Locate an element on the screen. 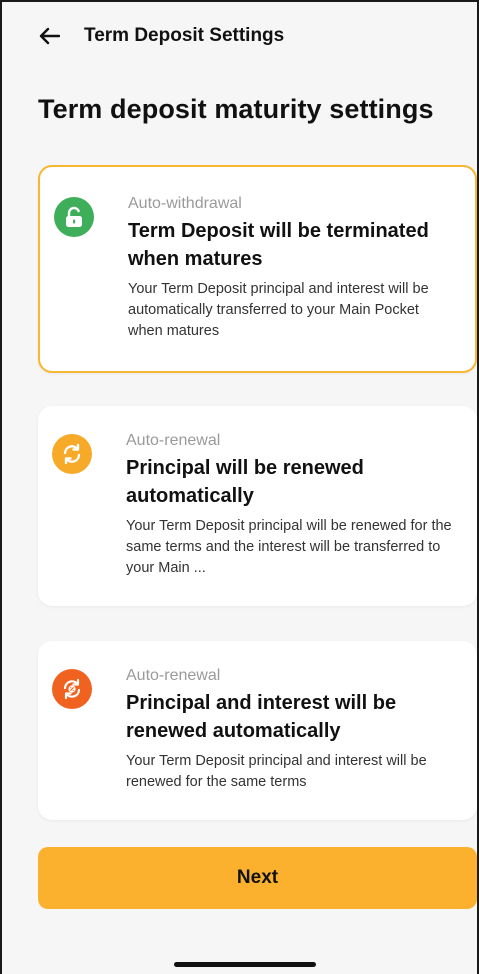  unlock-icon is located at coordinates (74, 217).